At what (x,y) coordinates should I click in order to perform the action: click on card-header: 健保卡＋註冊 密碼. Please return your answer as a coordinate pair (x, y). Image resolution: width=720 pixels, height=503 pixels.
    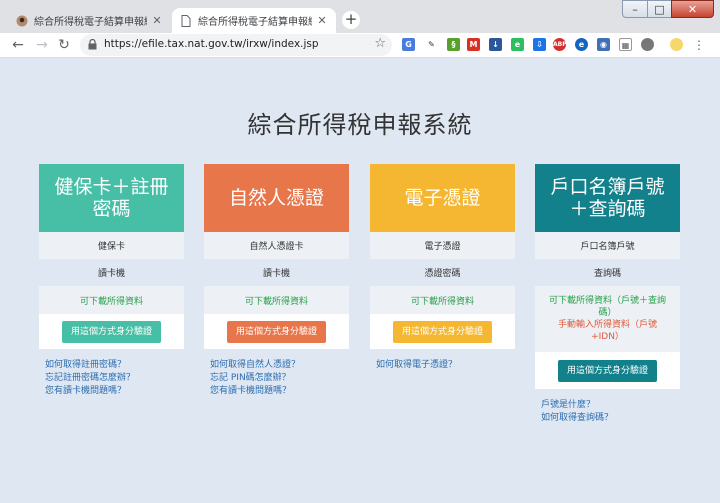
    Looking at the image, I should click on (111, 198).